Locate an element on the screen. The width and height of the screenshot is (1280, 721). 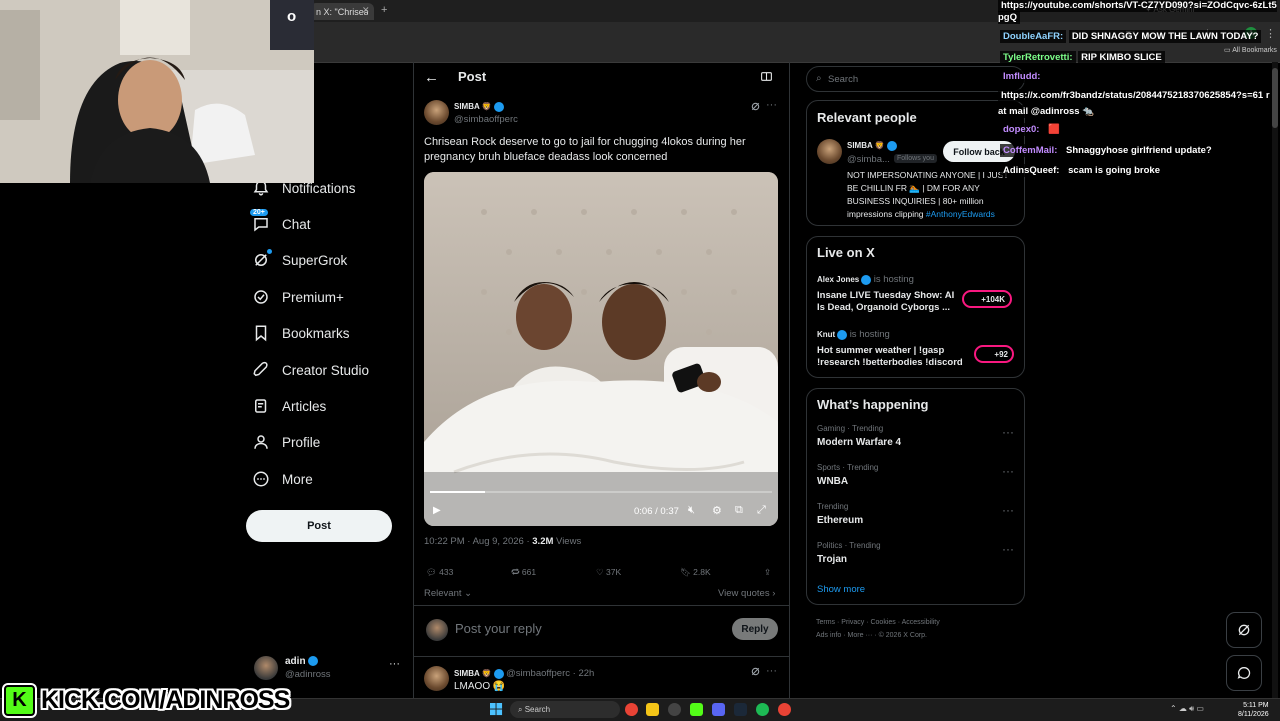
live-host-name: Alex Jones is located at coordinates (838, 279).